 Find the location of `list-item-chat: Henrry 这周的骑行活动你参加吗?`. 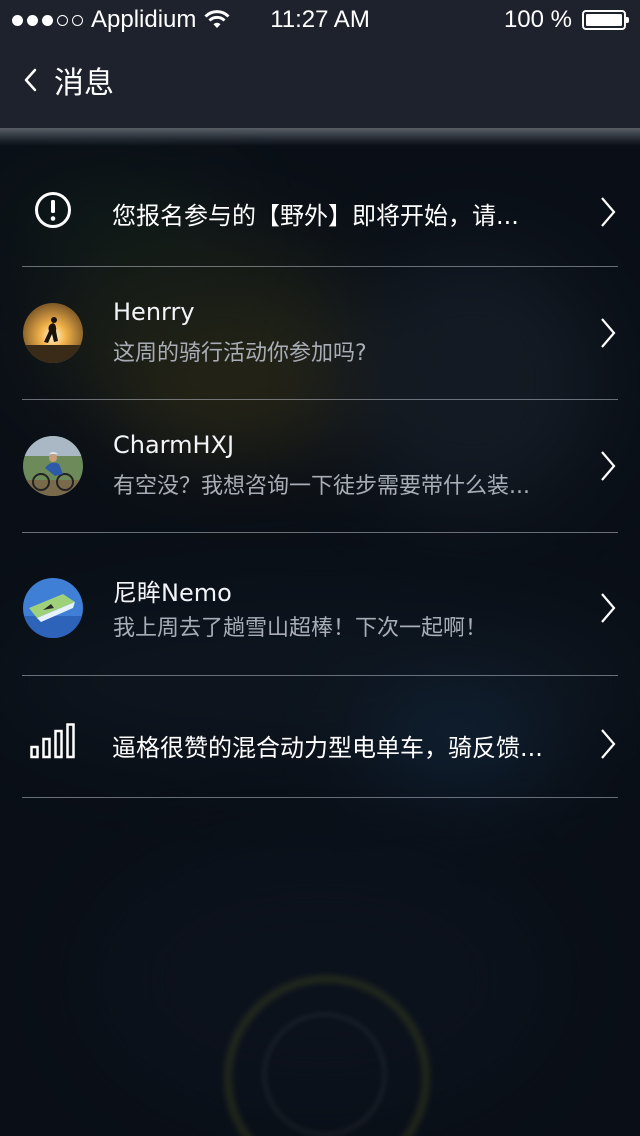

list-item-chat: Henrry 这周的骑行活动你参加吗? is located at coordinates (320, 333).